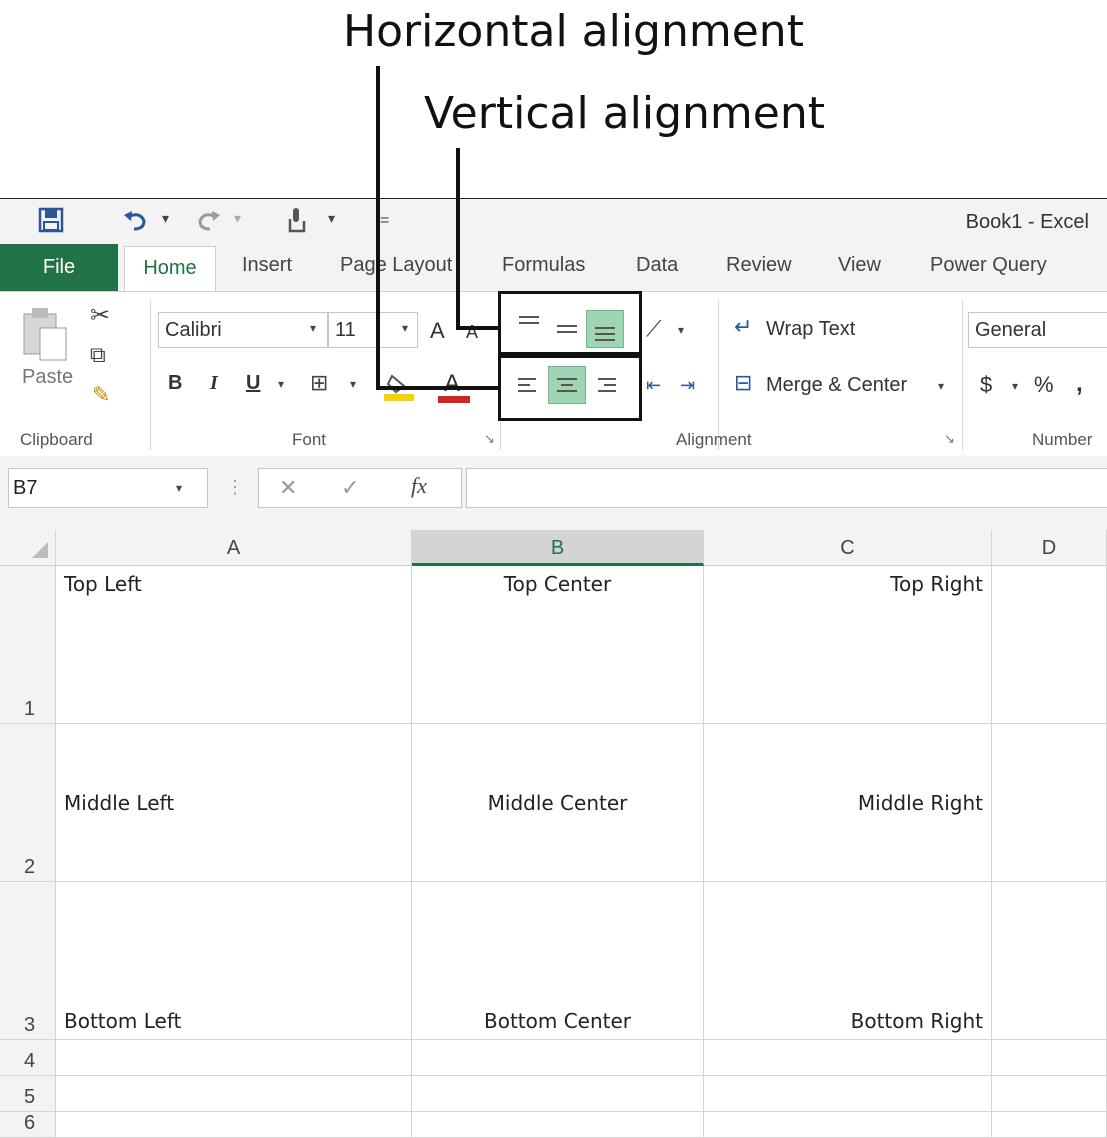  I want to click on tab-data: Data, so click(657, 265).